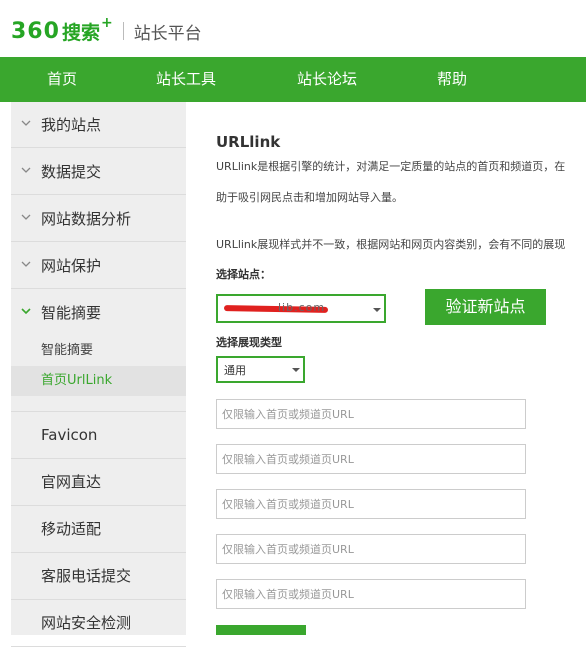  What do you see at coordinates (261, 630) in the screenshot?
I see `submit-button` at bounding box center [261, 630].